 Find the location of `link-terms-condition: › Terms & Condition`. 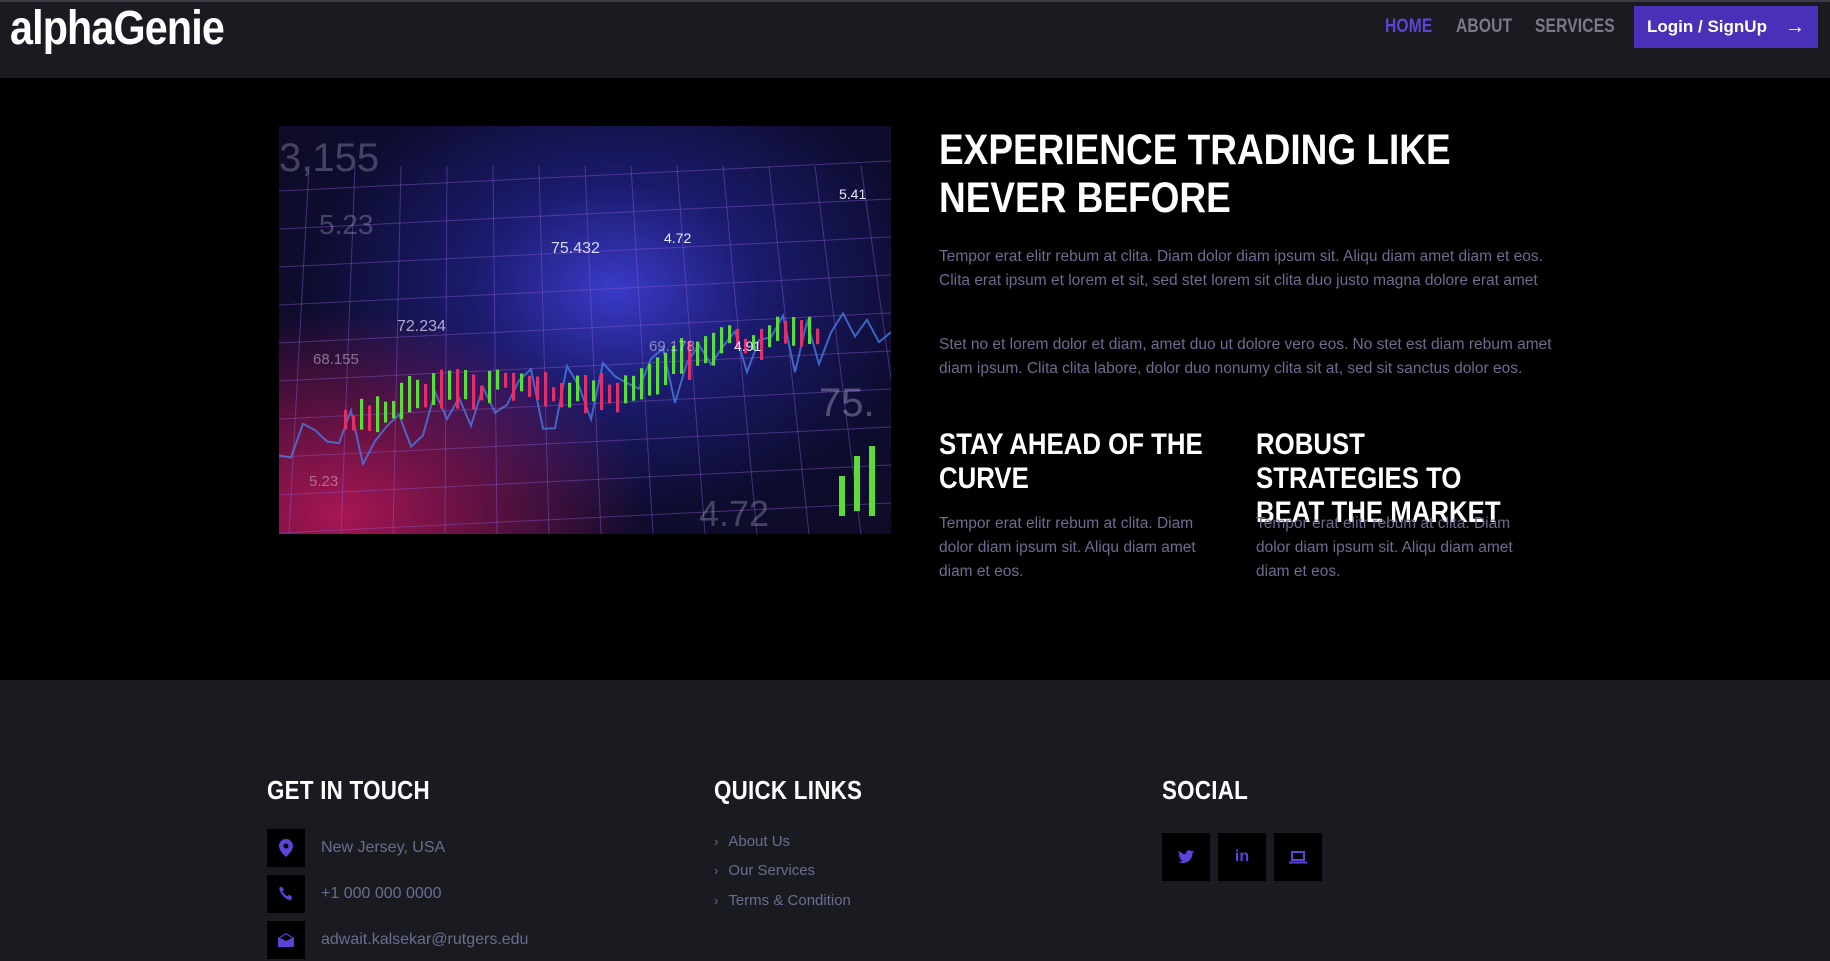

link-terms-condition: › Terms & Condition is located at coordinates (782, 900).